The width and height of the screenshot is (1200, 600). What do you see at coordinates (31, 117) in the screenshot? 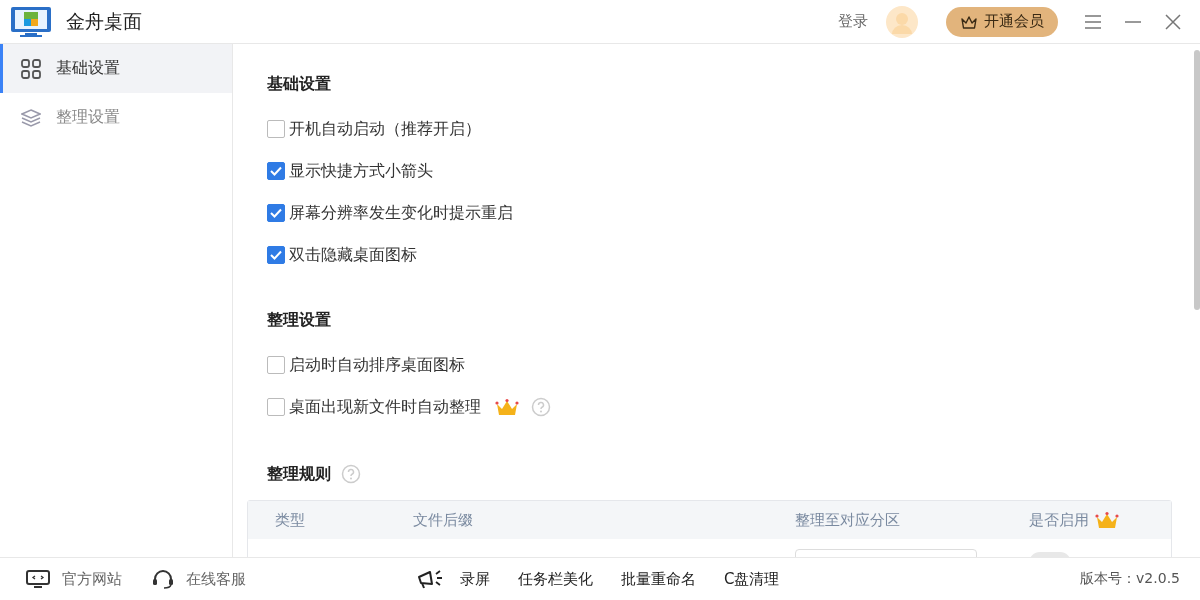
I see `layers-icon` at bounding box center [31, 117].